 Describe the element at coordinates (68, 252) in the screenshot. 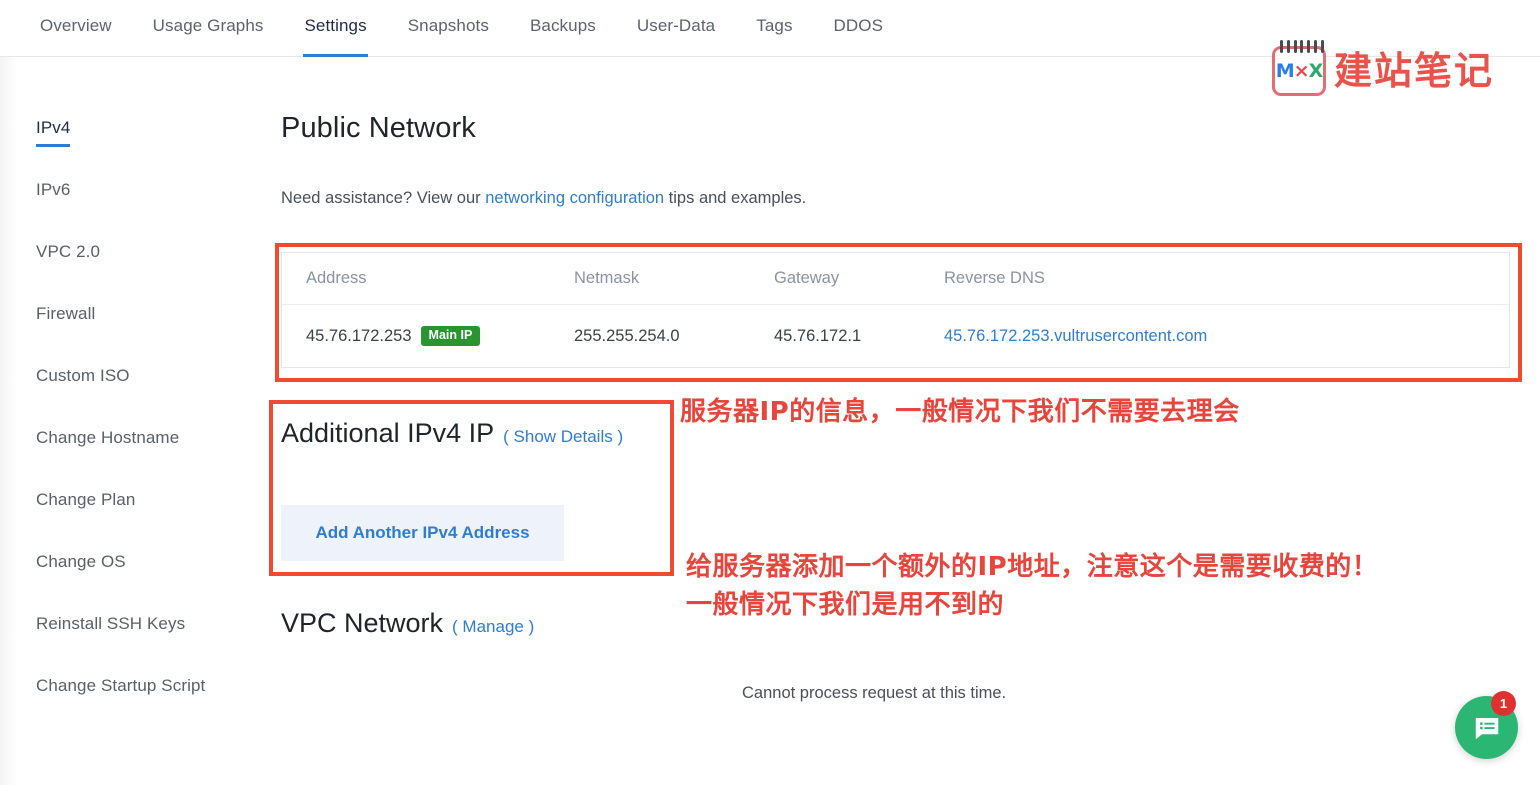

I see `sidebar-item-vpc-20: VPC 2.0` at that location.